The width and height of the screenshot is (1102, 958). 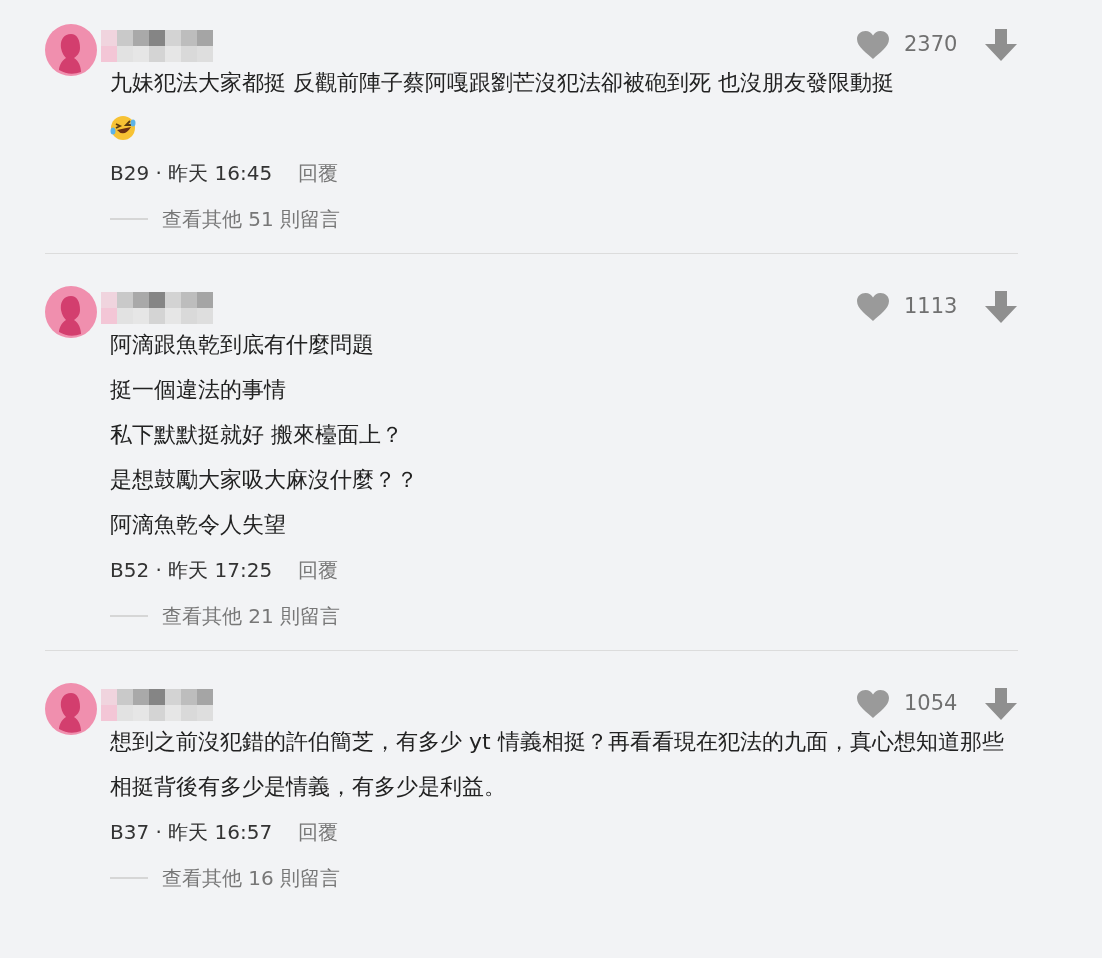 What do you see at coordinates (502, 83) in the screenshot?
I see `comment-text: 九妹犯法大家都挺 反觀前陣子蔡阿嘎跟劉芒沒犯法卻被砲到死 也沒朋友發限動挺` at bounding box center [502, 83].